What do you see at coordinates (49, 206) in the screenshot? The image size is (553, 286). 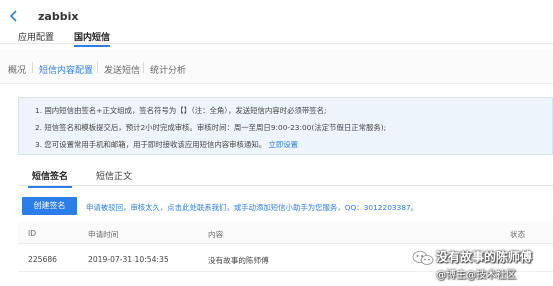 I see `create-signature-button: 创建签名` at bounding box center [49, 206].